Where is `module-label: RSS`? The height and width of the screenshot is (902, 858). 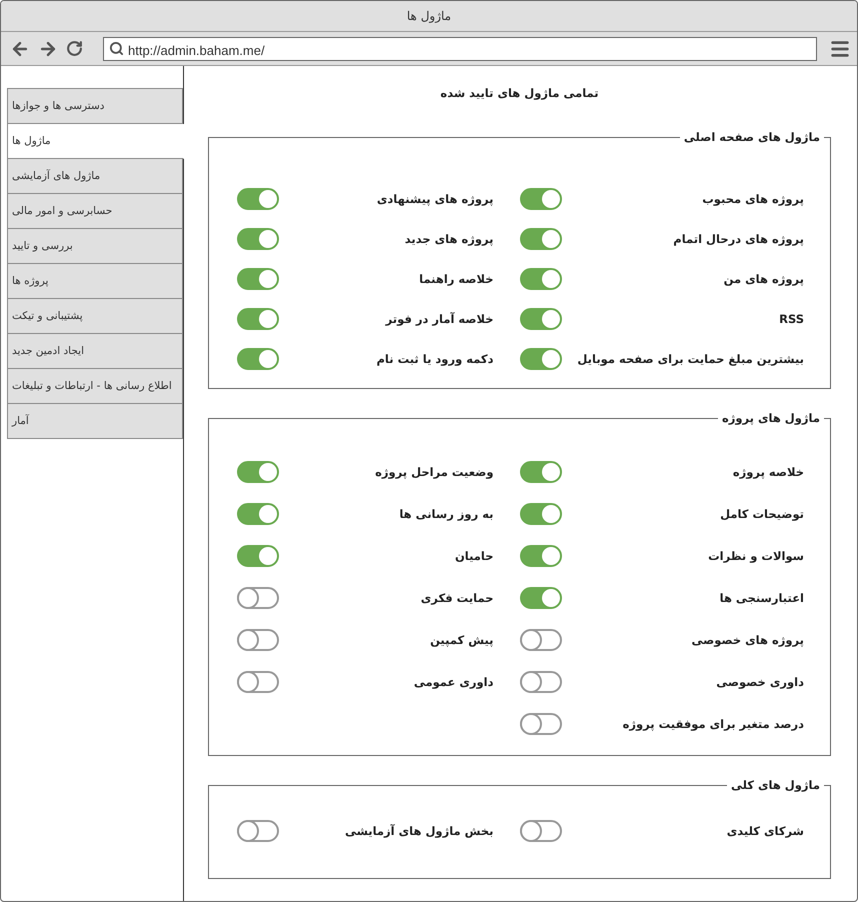
module-label: RSS is located at coordinates (791, 319).